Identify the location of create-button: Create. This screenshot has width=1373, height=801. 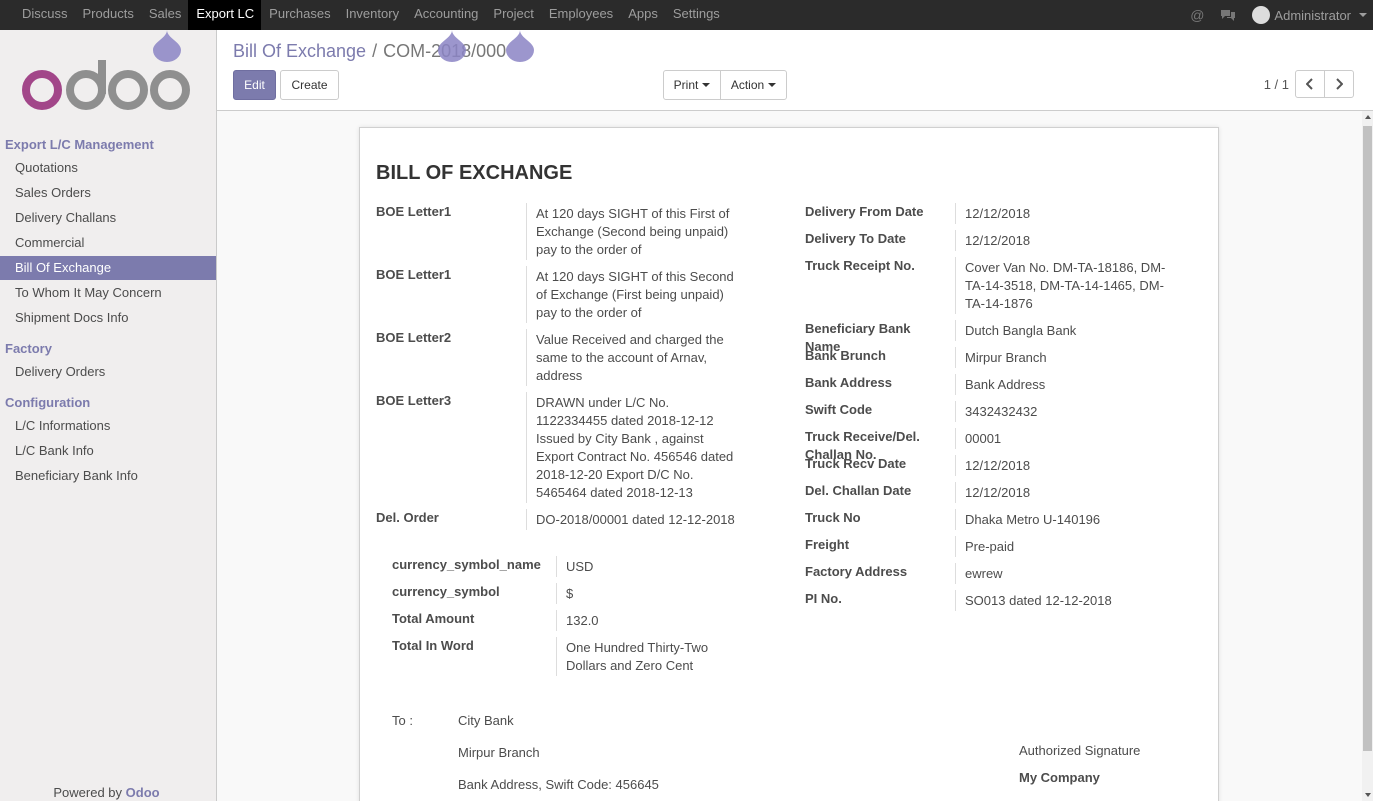
(309, 85).